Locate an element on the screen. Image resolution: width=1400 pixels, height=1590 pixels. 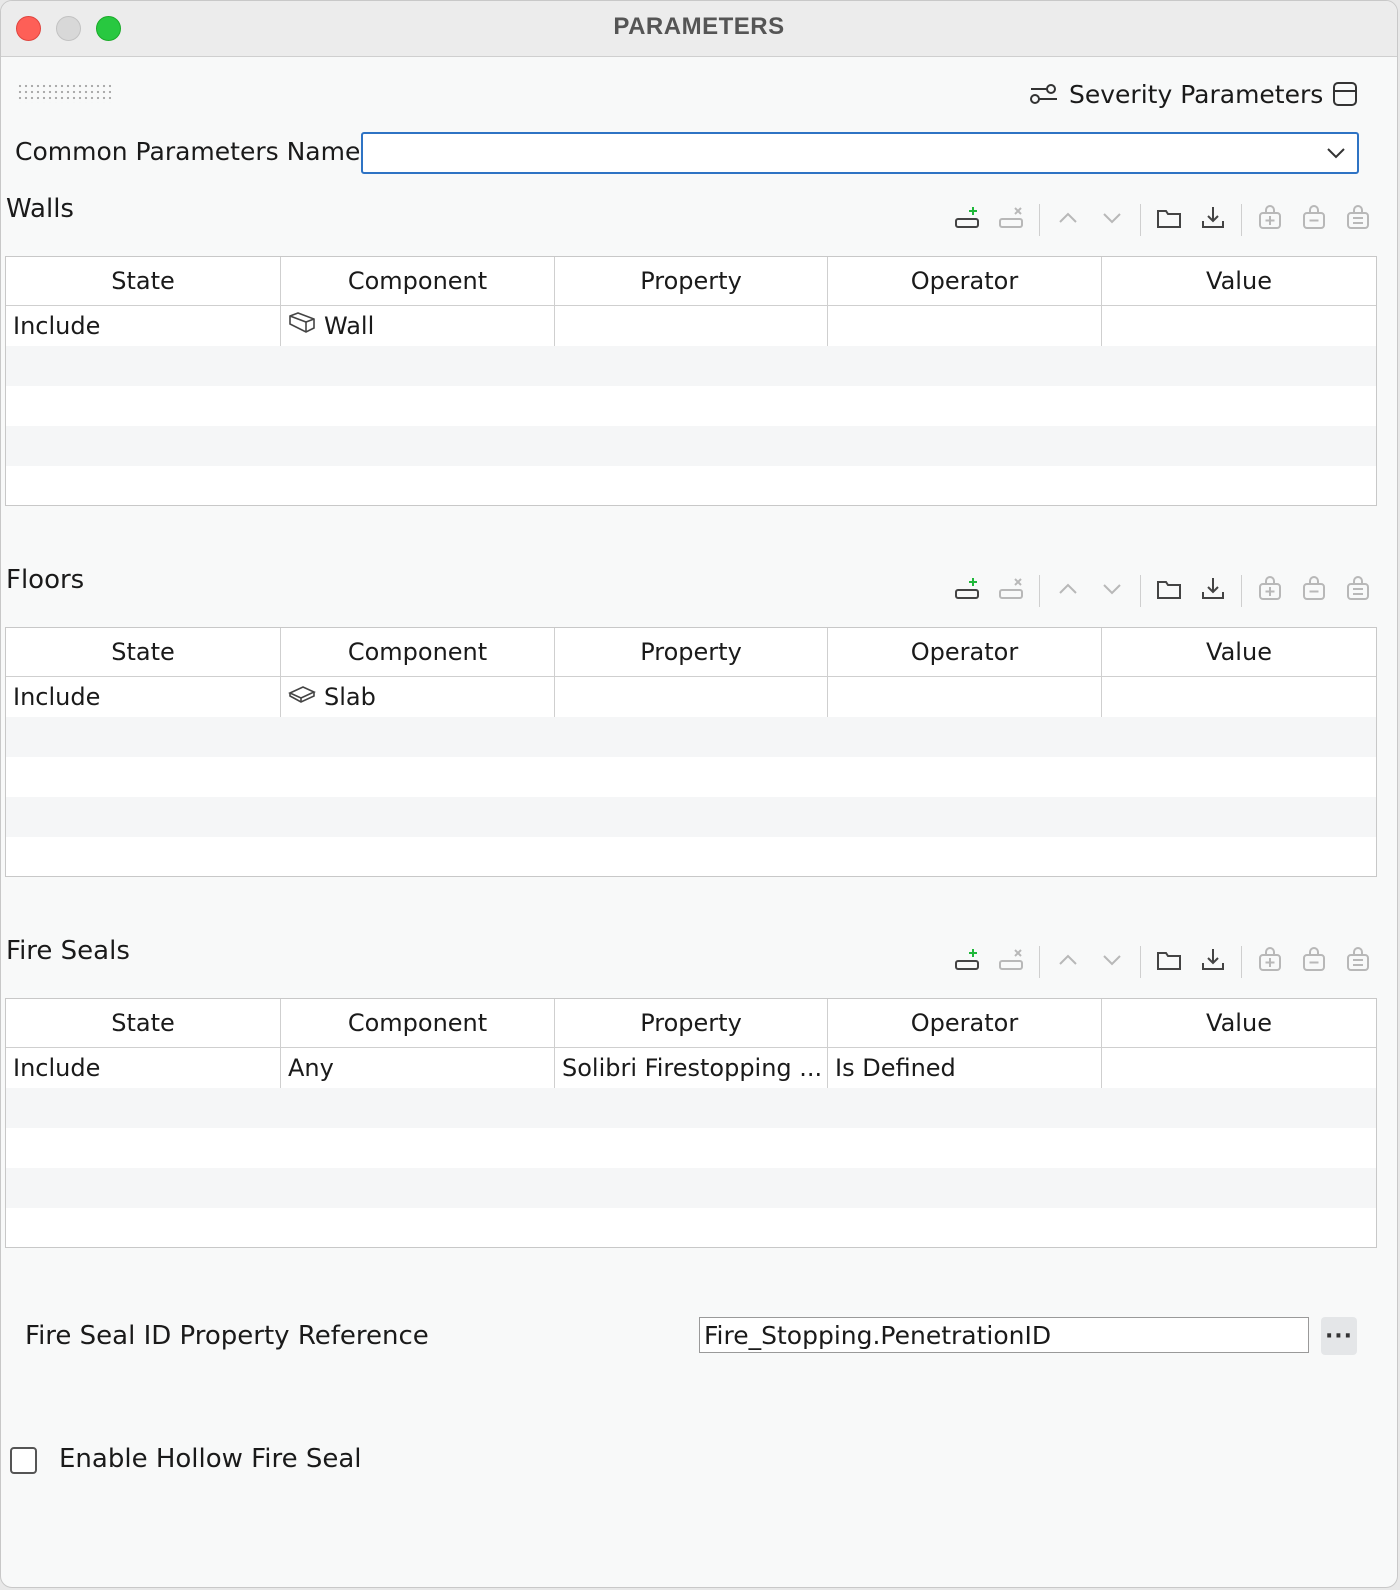
cell-component: Slab is located at coordinates (418, 697).